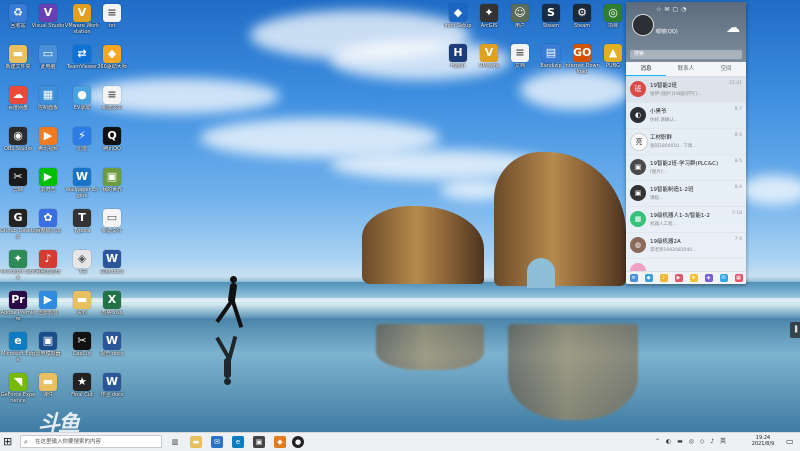 The image size is (800, 451). Describe the element at coordinates (112, 104) in the screenshot. I see `desktop-icon: ≡ 新建文本` at that location.